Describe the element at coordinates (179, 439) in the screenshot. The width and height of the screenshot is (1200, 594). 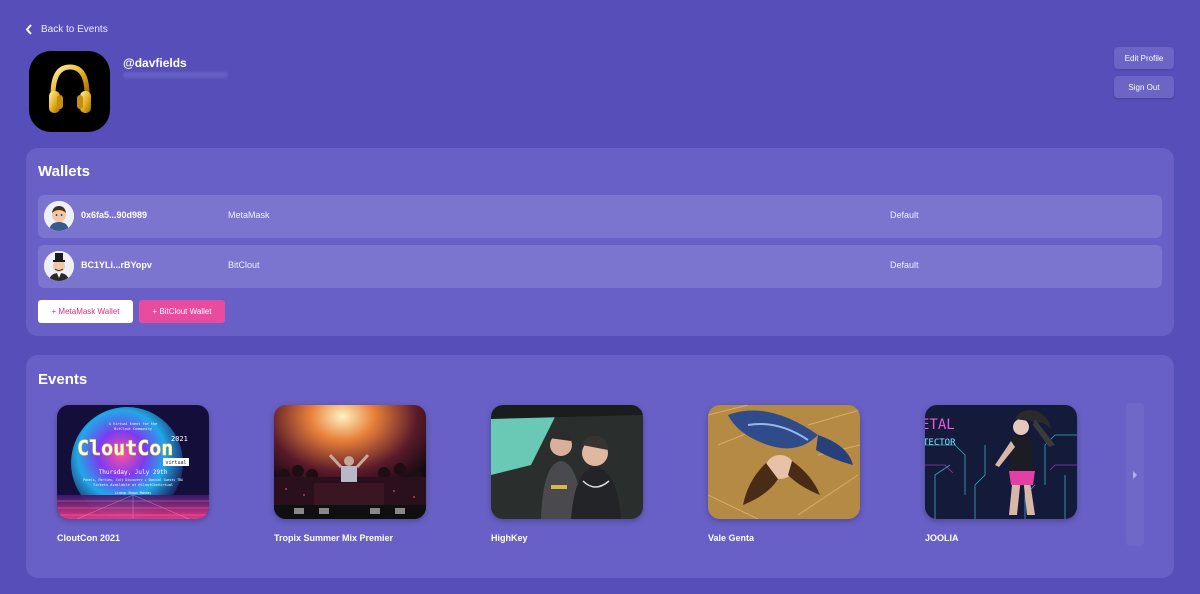
I see `poster-year: 2021` at that location.